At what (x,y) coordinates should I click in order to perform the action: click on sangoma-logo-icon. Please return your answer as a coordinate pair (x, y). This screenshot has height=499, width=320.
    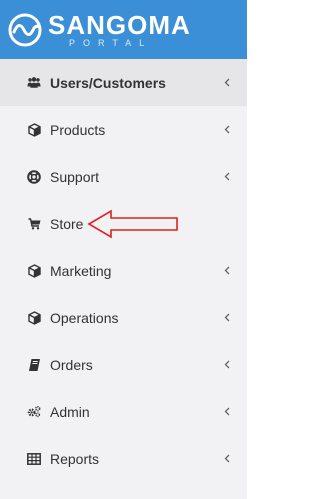
    Looking at the image, I should click on (25, 30).